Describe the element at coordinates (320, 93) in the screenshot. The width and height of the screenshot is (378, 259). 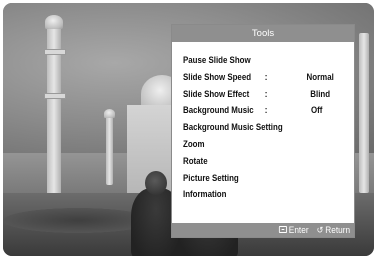
I see `menu-item-value: Blind` at that location.